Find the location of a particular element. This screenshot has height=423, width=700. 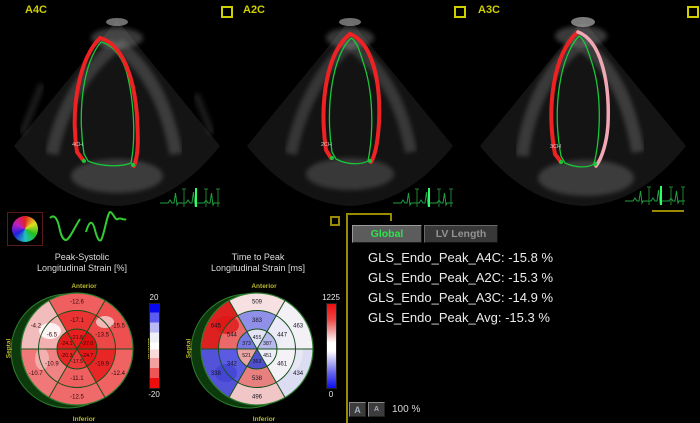

tab-global: Global is located at coordinates (387, 234).